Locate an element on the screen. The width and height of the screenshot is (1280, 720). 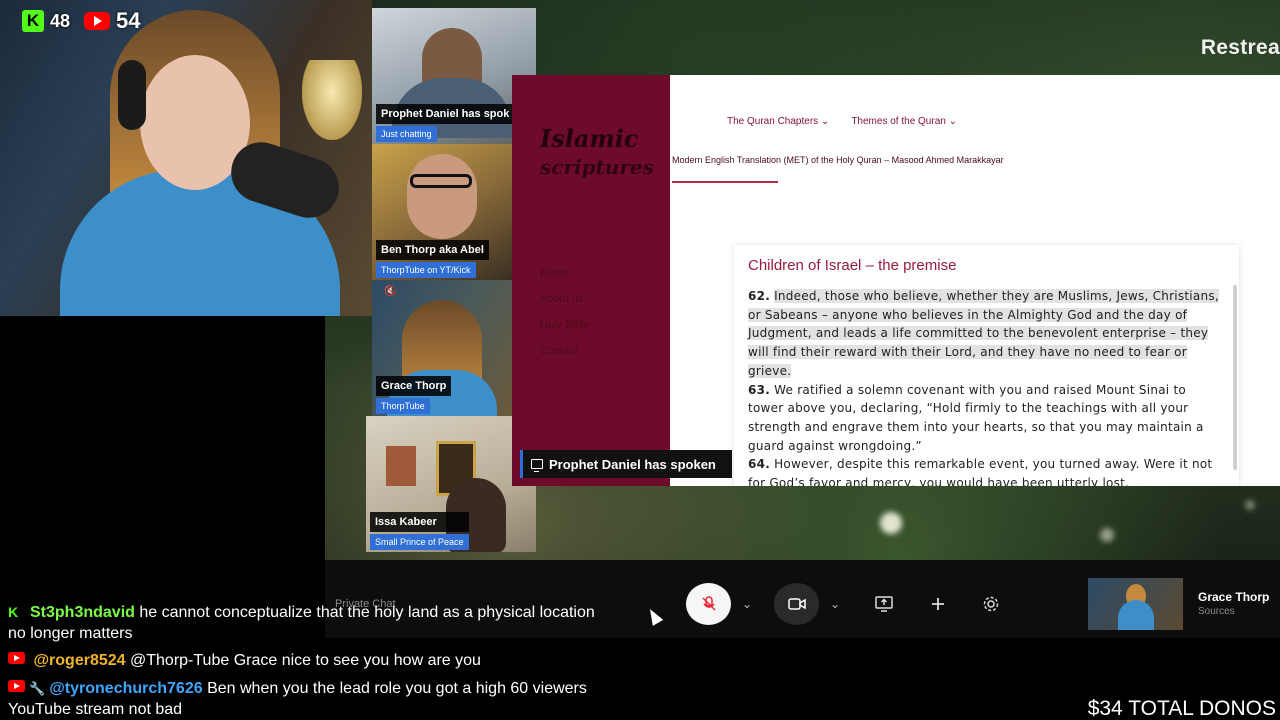
nav-bible: Holy Bible is located at coordinates (565, 325).